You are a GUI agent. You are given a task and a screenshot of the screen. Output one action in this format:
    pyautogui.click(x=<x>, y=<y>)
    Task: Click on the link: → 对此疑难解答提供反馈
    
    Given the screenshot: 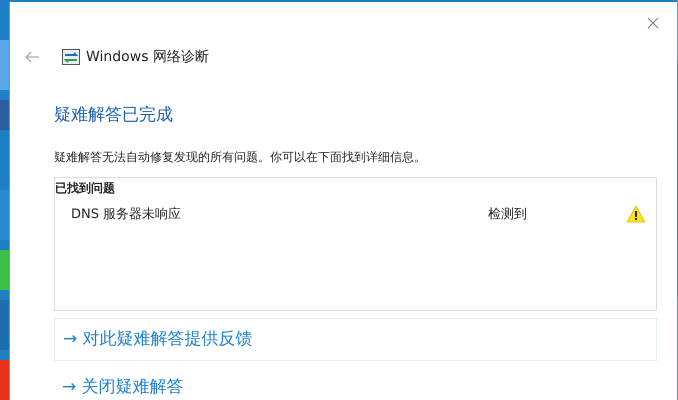 What is the action you would take?
    pyautogui.click(x=355, y=339)
    